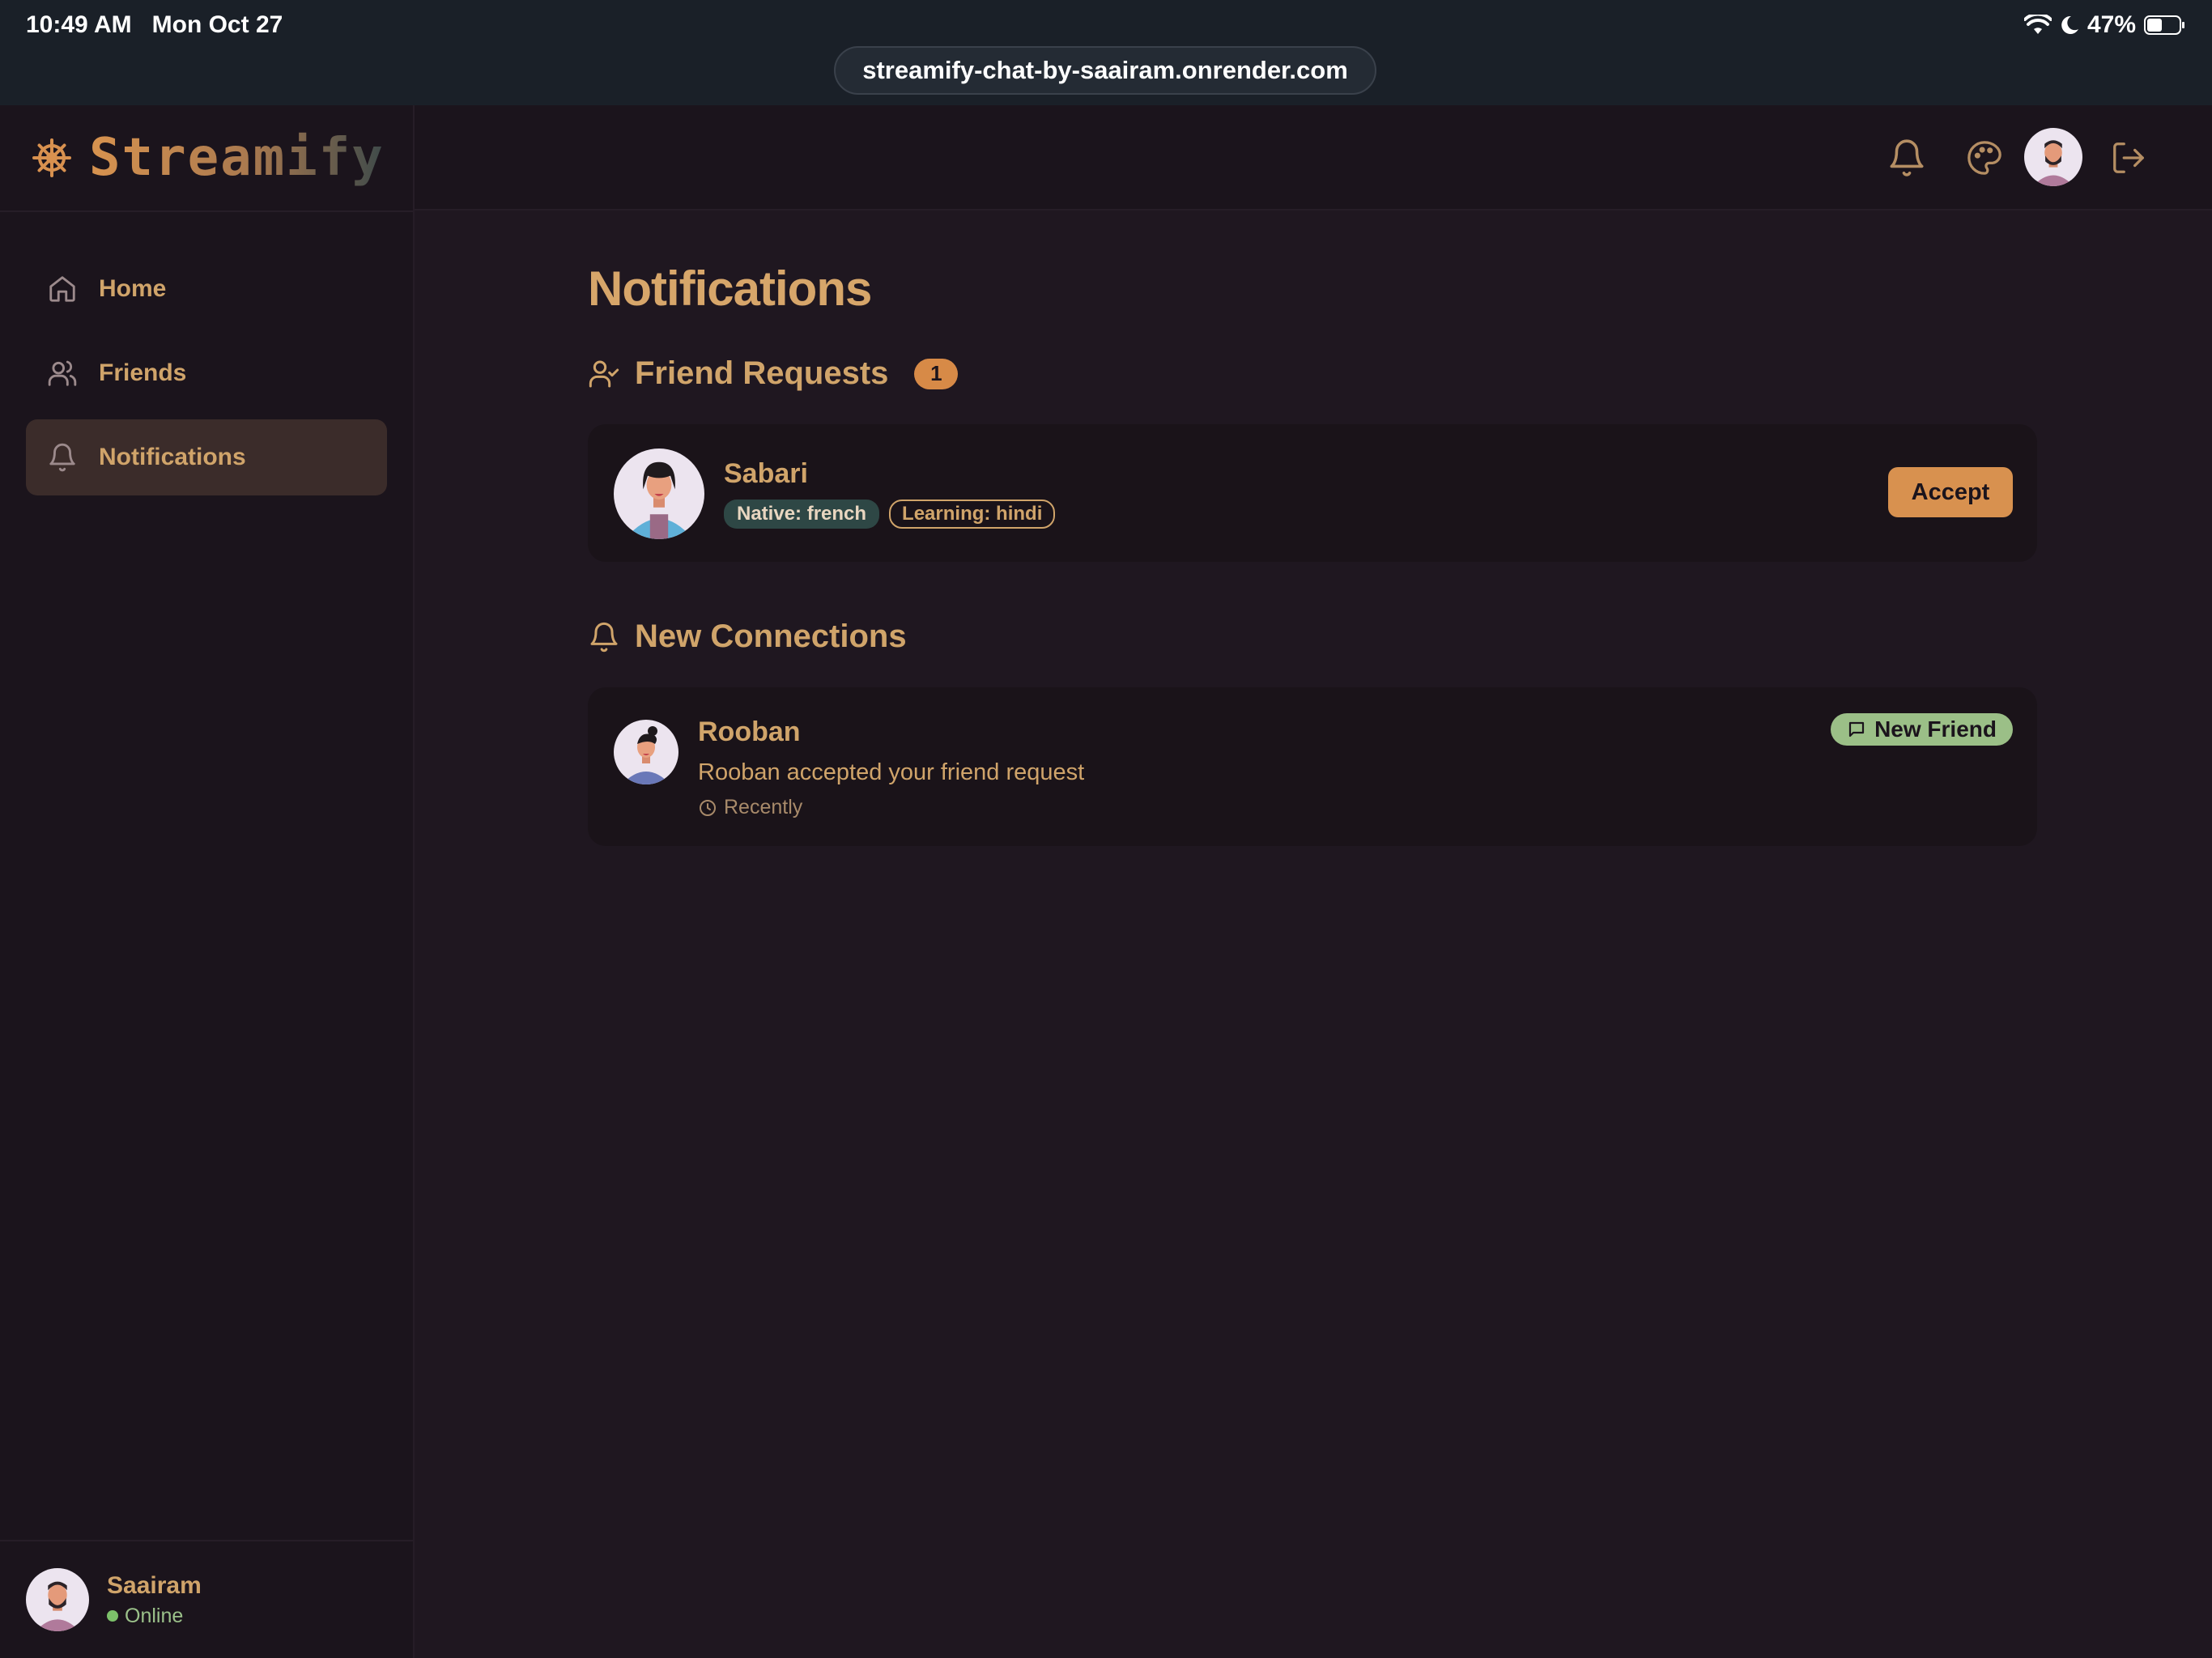 Image resolution: width=2212 pixels, height=1658 pixels. Describe the element at coordinates (771, 636) in the screenshot. I see `section-title: New Connections` at that location.